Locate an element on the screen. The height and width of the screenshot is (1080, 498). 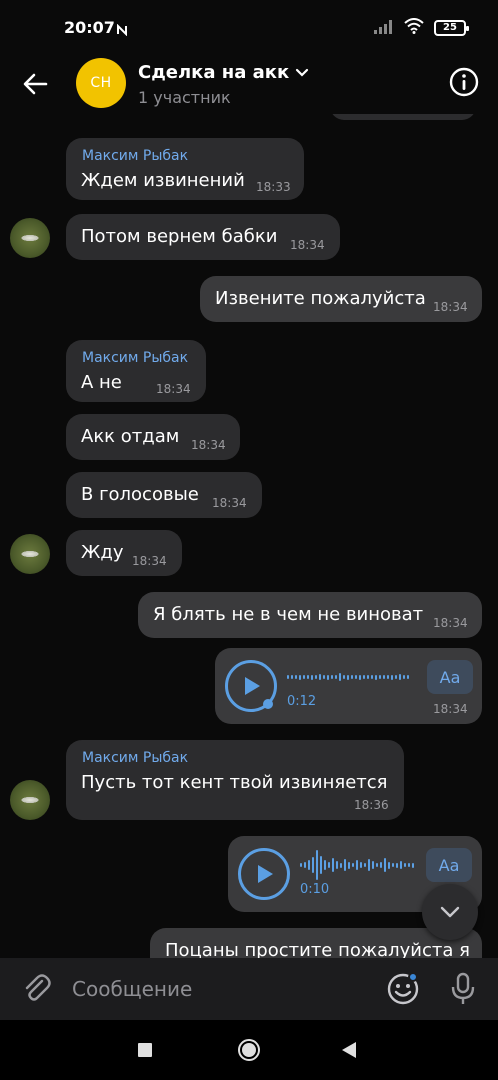
scroll-down-button is located at coordinates (450, 912).